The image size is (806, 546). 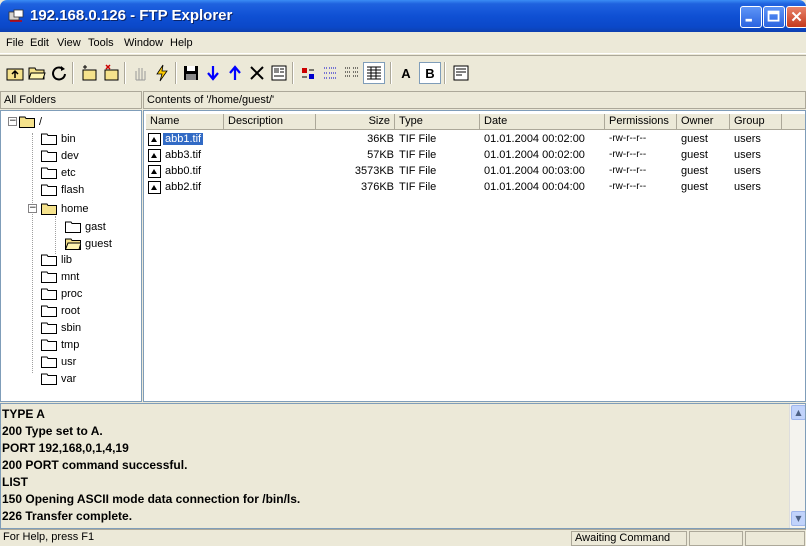 I want to click on small-icons-icon, so click(x=330, y=73).